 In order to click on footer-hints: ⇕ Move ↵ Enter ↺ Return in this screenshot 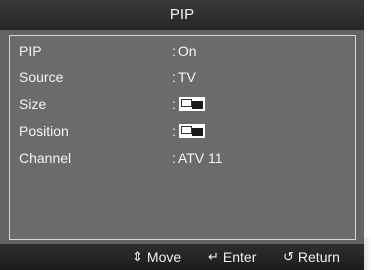, I will do `click(182, 257)`.